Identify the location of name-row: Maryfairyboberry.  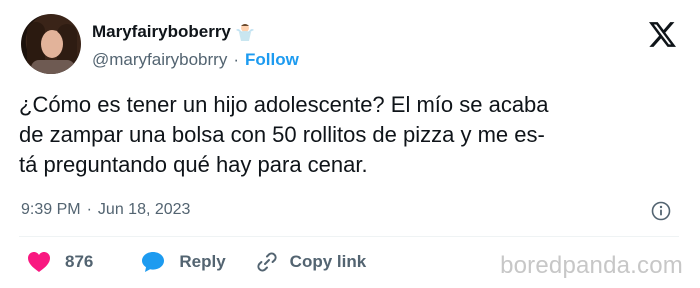
(173, 32).